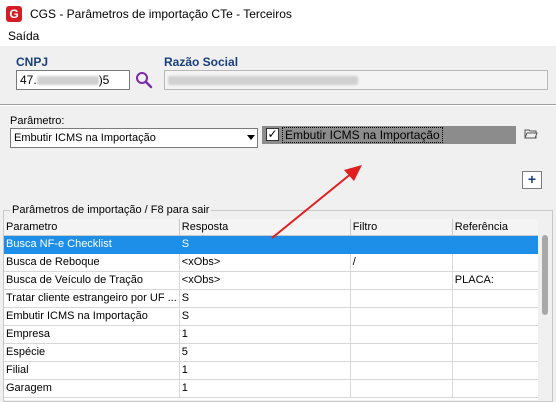 This screenshot has height=402, width=556. I want to click on app-icon: G, so click(14, 14).